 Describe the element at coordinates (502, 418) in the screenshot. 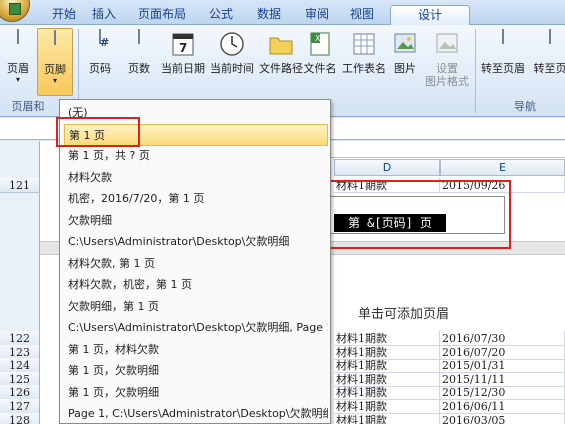

I see `cell-e: 2016/03/05` at that location.